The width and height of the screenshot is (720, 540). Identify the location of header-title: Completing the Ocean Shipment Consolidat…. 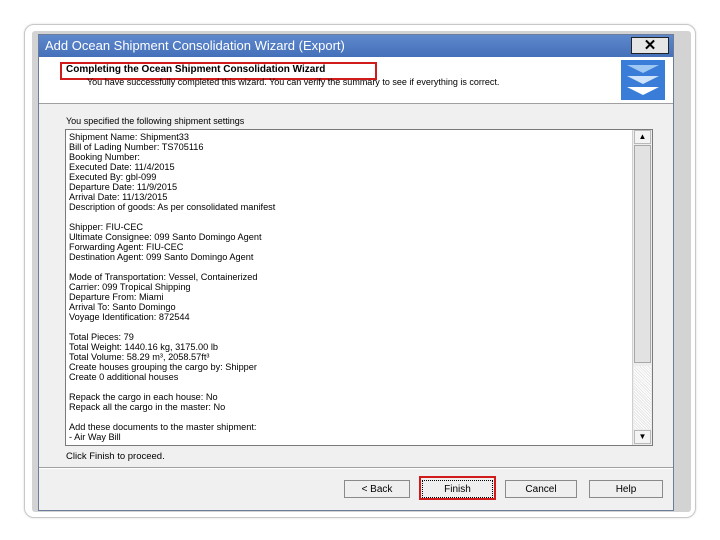
(196, 69).